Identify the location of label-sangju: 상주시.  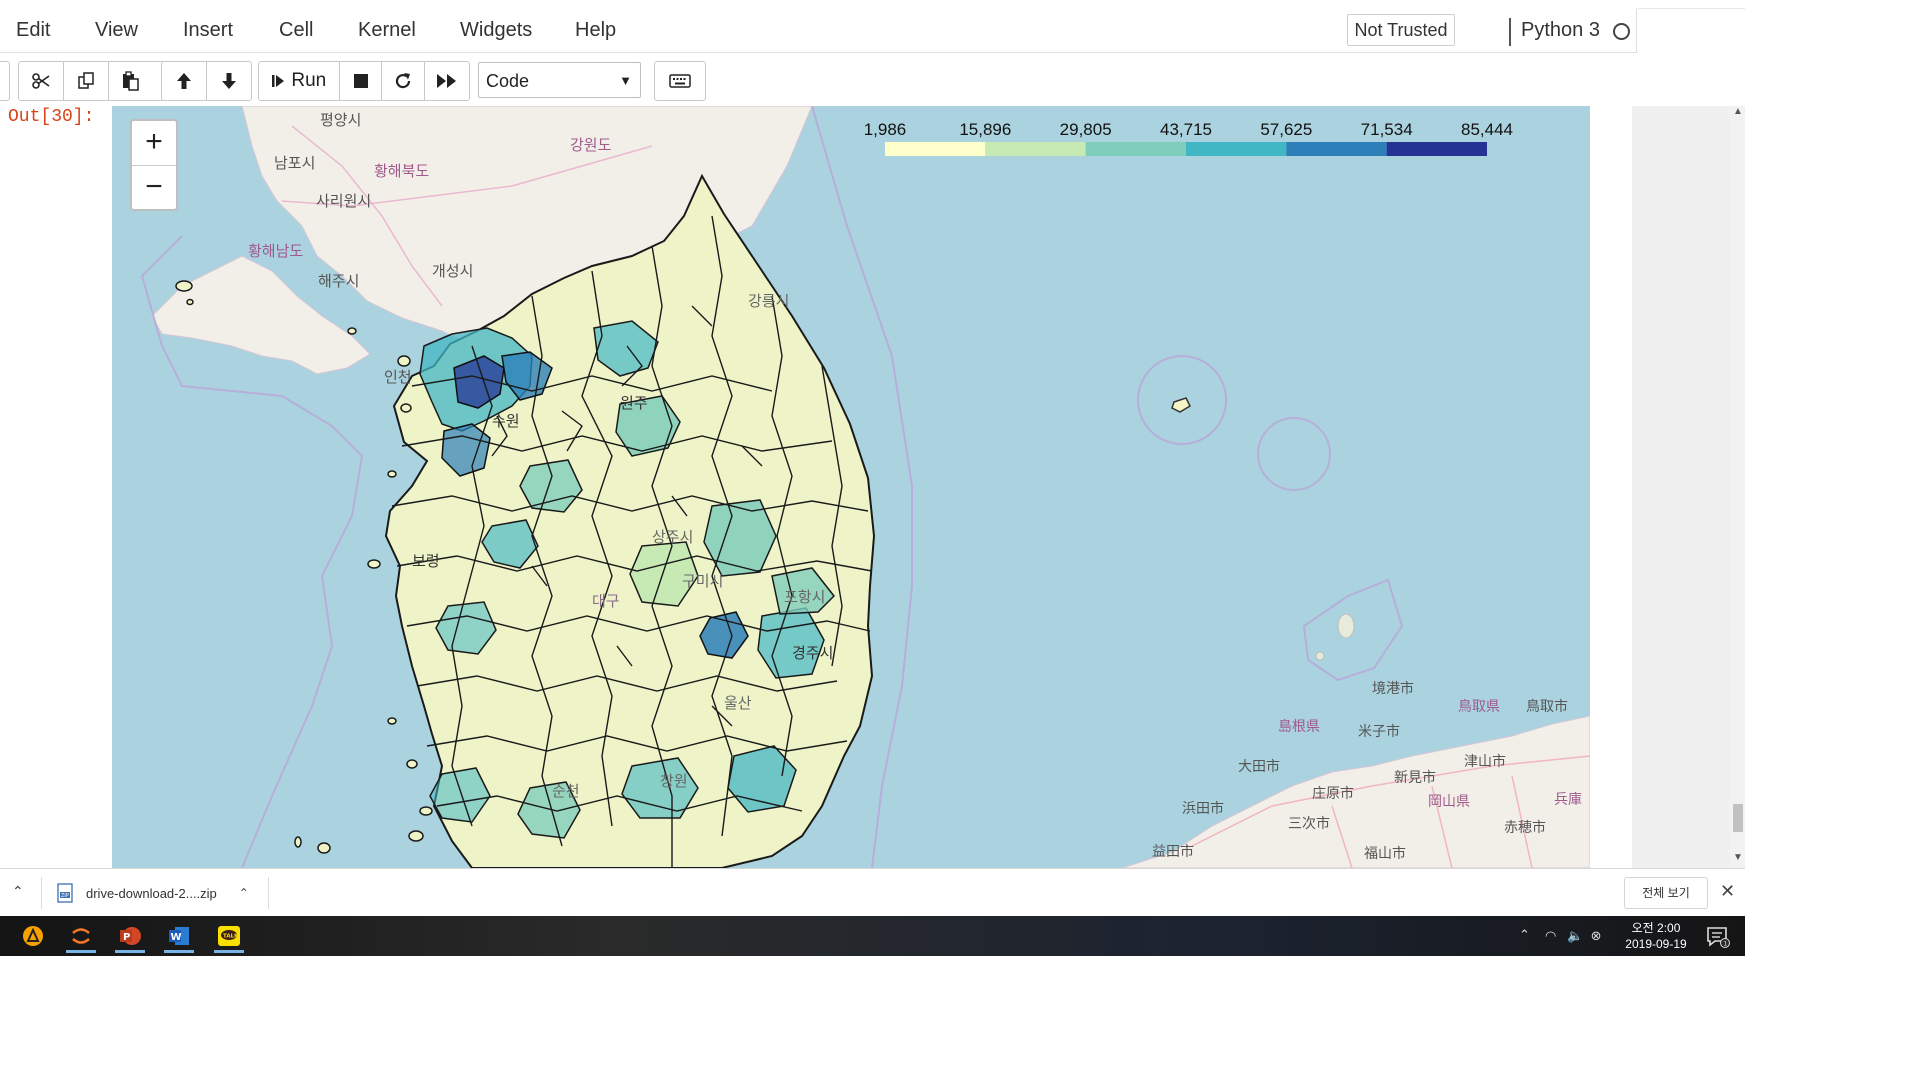
(672, 537).